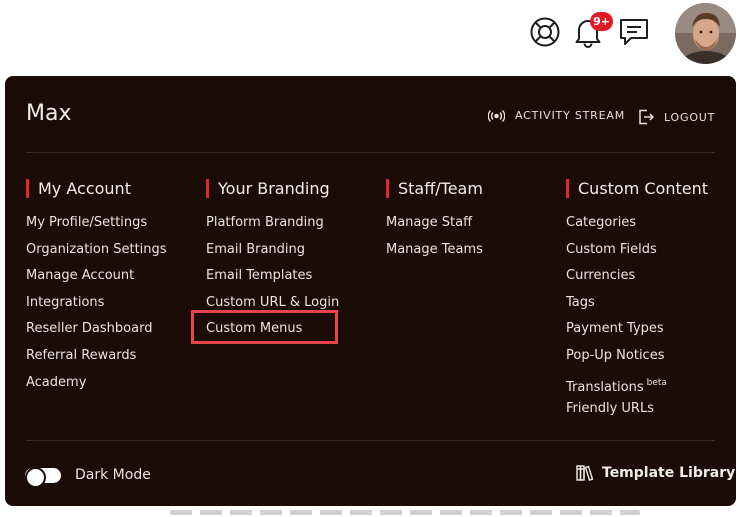 This screenshot has height=517, width=742. I want to click on heading-text: My Account, so click(84, 188).